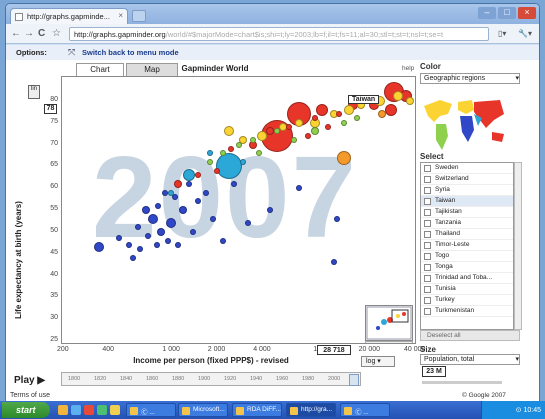 Image resolution: width=545 pixels, height=419 pixels. I want to click on bookmark-star-icon: ☆, so click(56, 34).